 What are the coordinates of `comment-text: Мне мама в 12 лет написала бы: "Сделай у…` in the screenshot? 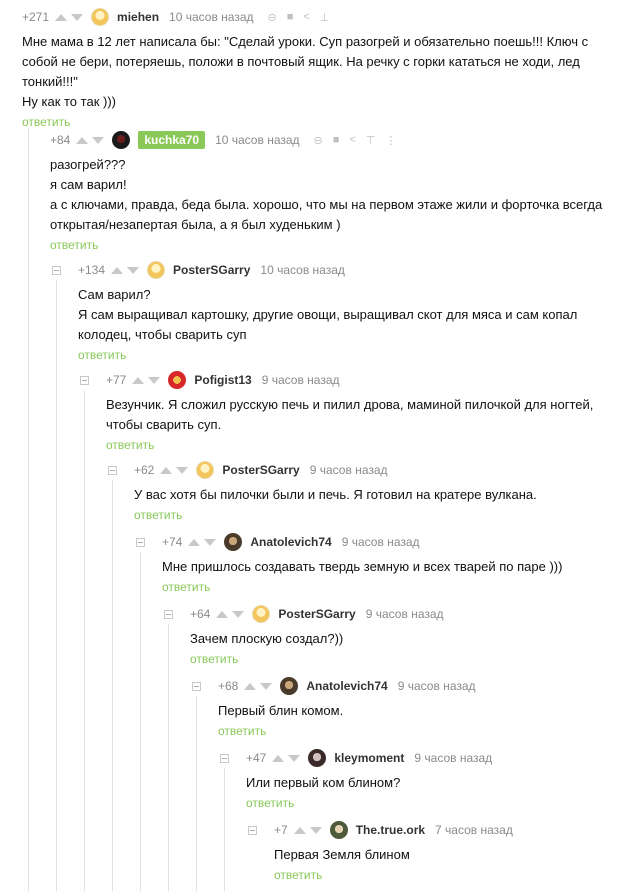 It's located at (322, 72).